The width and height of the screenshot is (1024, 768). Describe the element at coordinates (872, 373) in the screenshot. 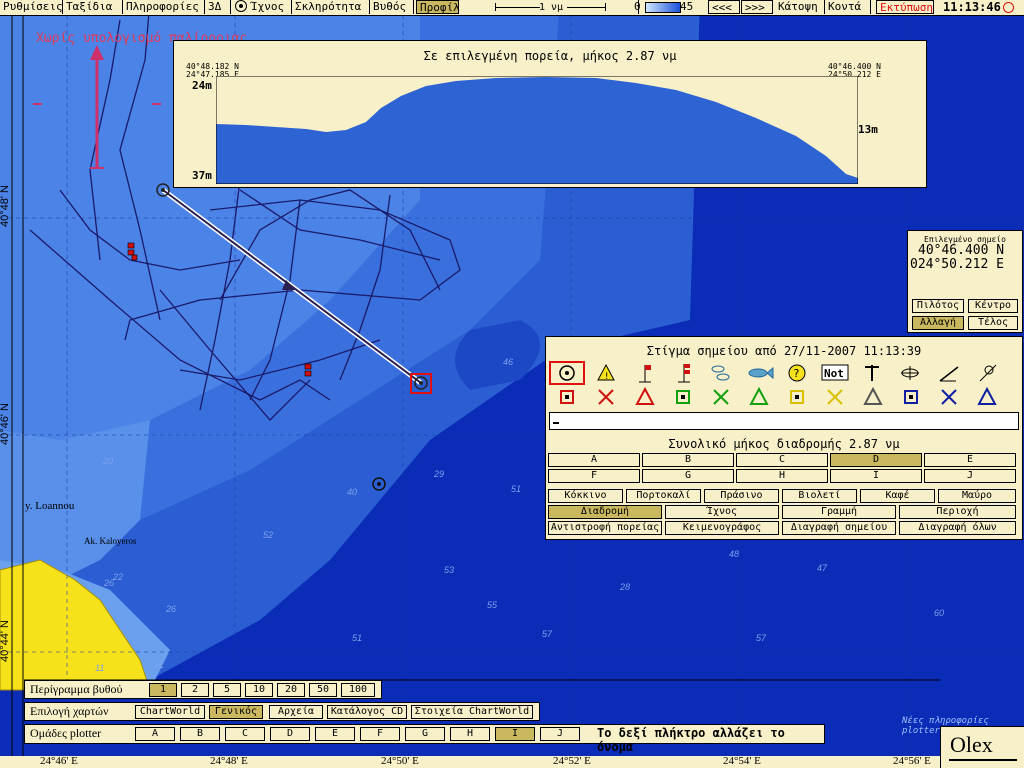

I see `anchor-hook-icon` at that location.